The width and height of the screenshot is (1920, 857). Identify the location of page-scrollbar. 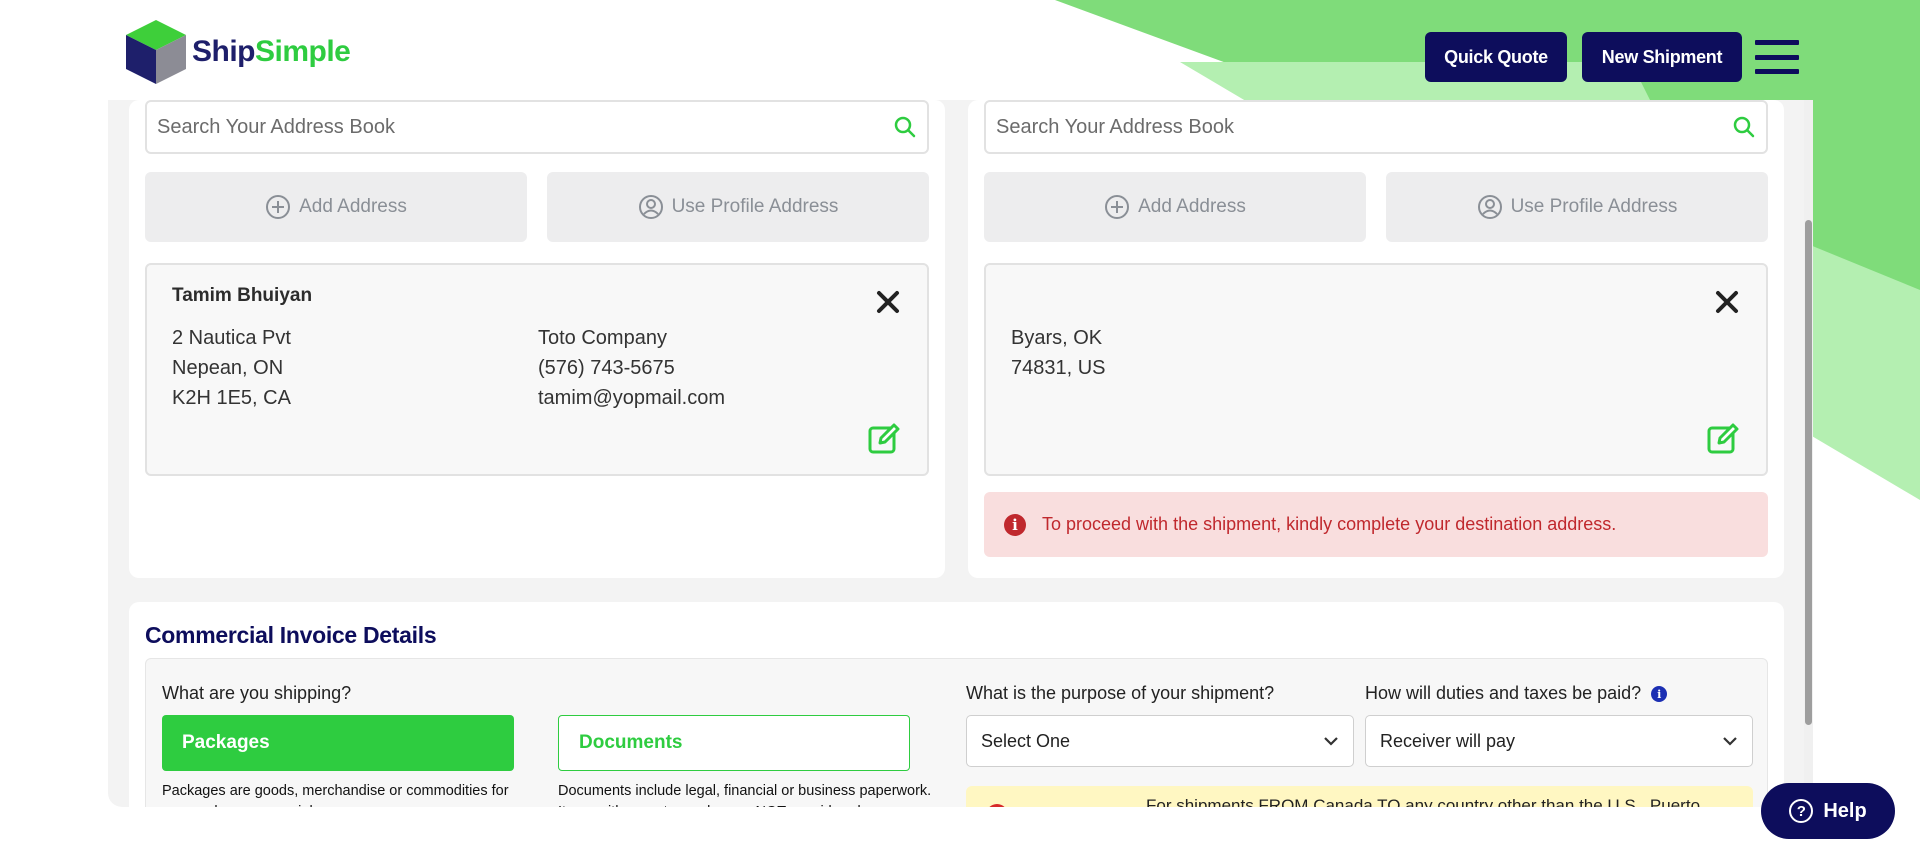
(1808, 453).